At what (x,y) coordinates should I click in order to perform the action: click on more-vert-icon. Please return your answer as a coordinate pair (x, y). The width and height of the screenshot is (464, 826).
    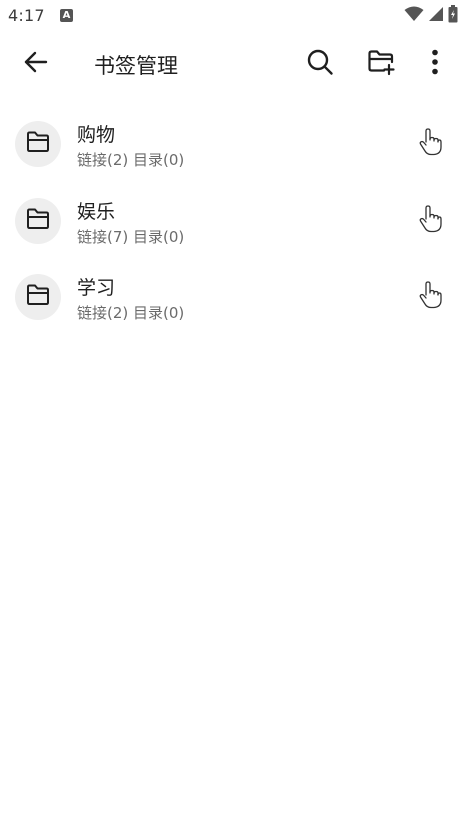
    Looking at the image, I should click on (435, 64).